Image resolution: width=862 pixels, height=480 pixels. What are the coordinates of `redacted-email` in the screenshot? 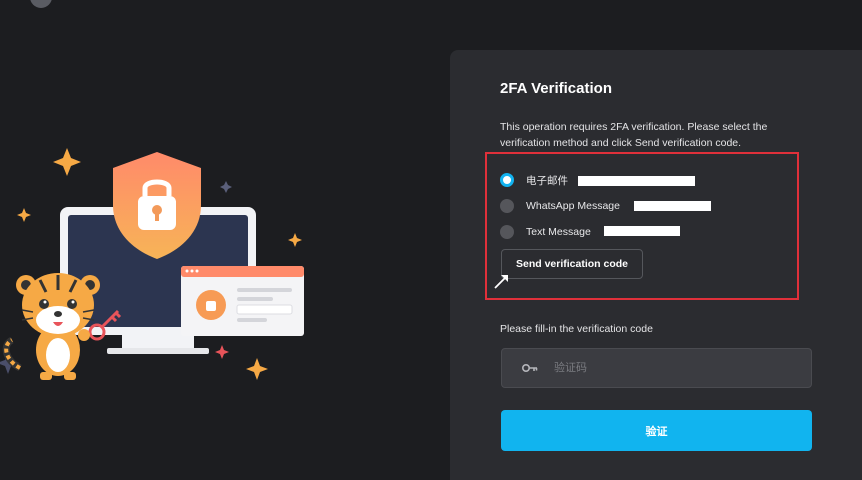 It's located at (636, 181).